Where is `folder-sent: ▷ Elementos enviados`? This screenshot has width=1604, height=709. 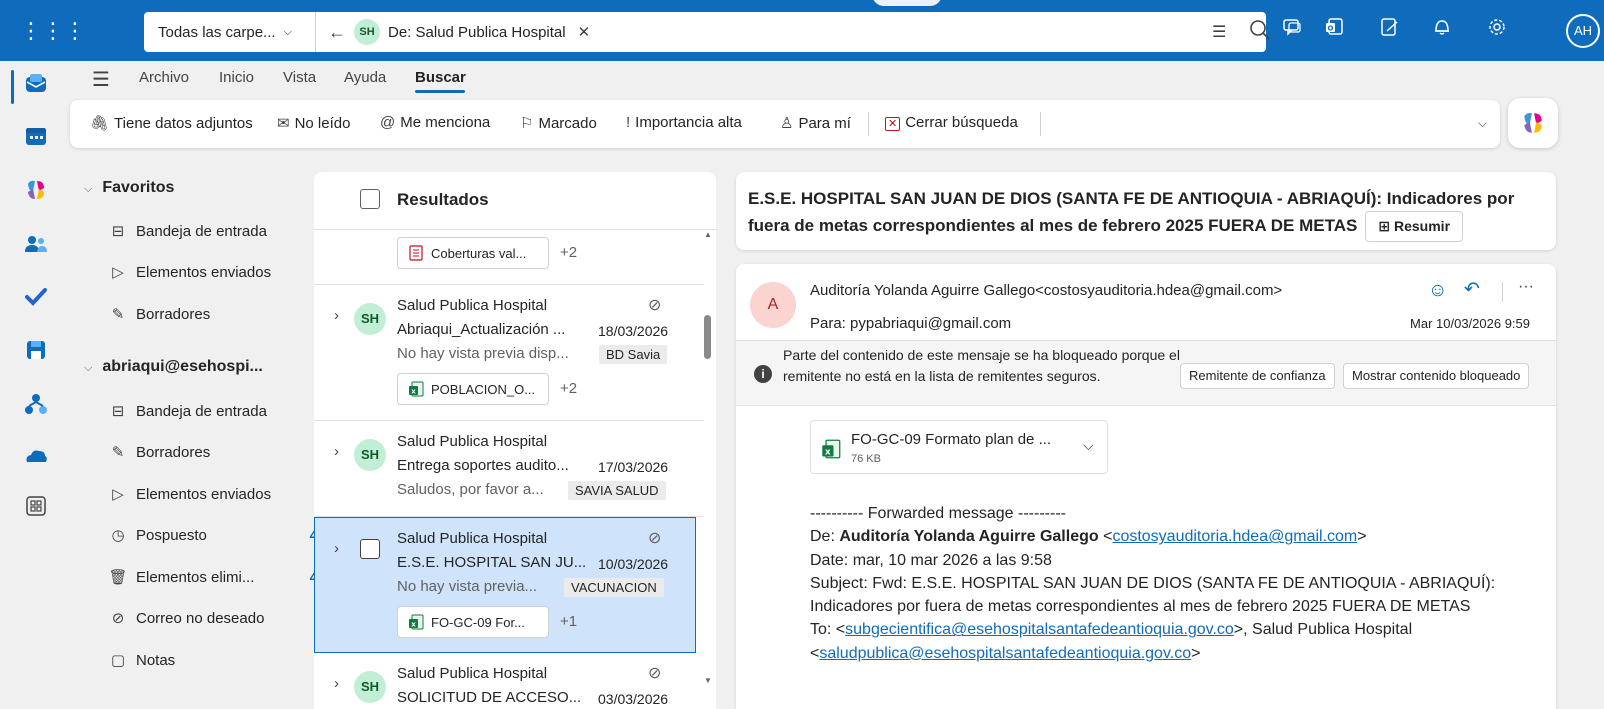 folder-sent: ▷ Elementos enviados is located at coordinates (189, 494).